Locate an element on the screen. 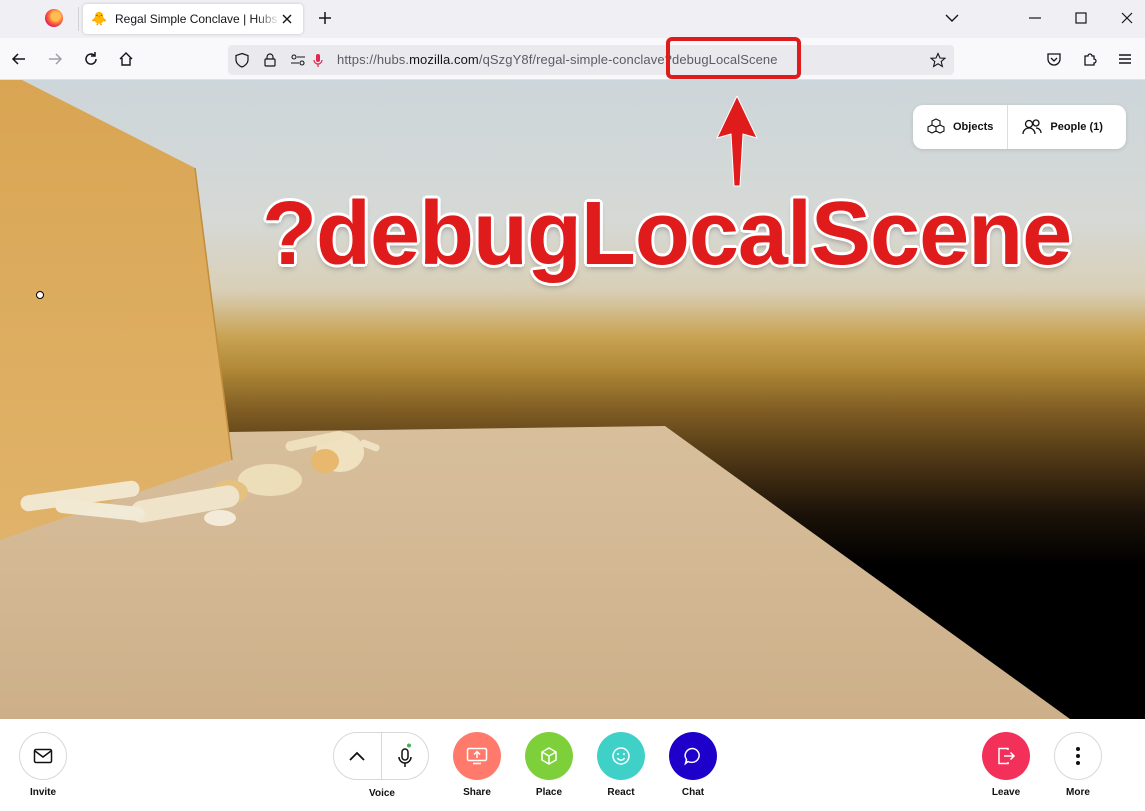  voice-toggle-button is located at coordinates (404, 756).